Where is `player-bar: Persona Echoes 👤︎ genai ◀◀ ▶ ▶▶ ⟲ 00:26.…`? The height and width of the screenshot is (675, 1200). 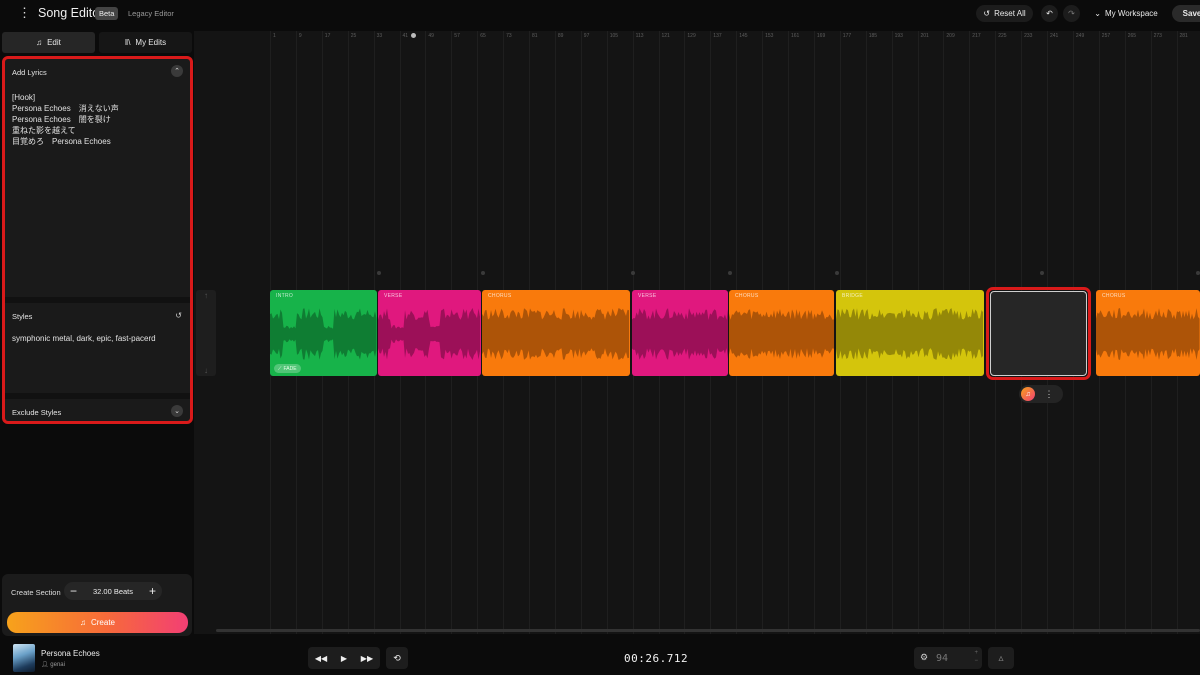
player-bar: Persona Echoes 👤︎ genai ◀◀ ▶ ▶▶ ⟲ 00:26.… is located at coordinates (600, 656).